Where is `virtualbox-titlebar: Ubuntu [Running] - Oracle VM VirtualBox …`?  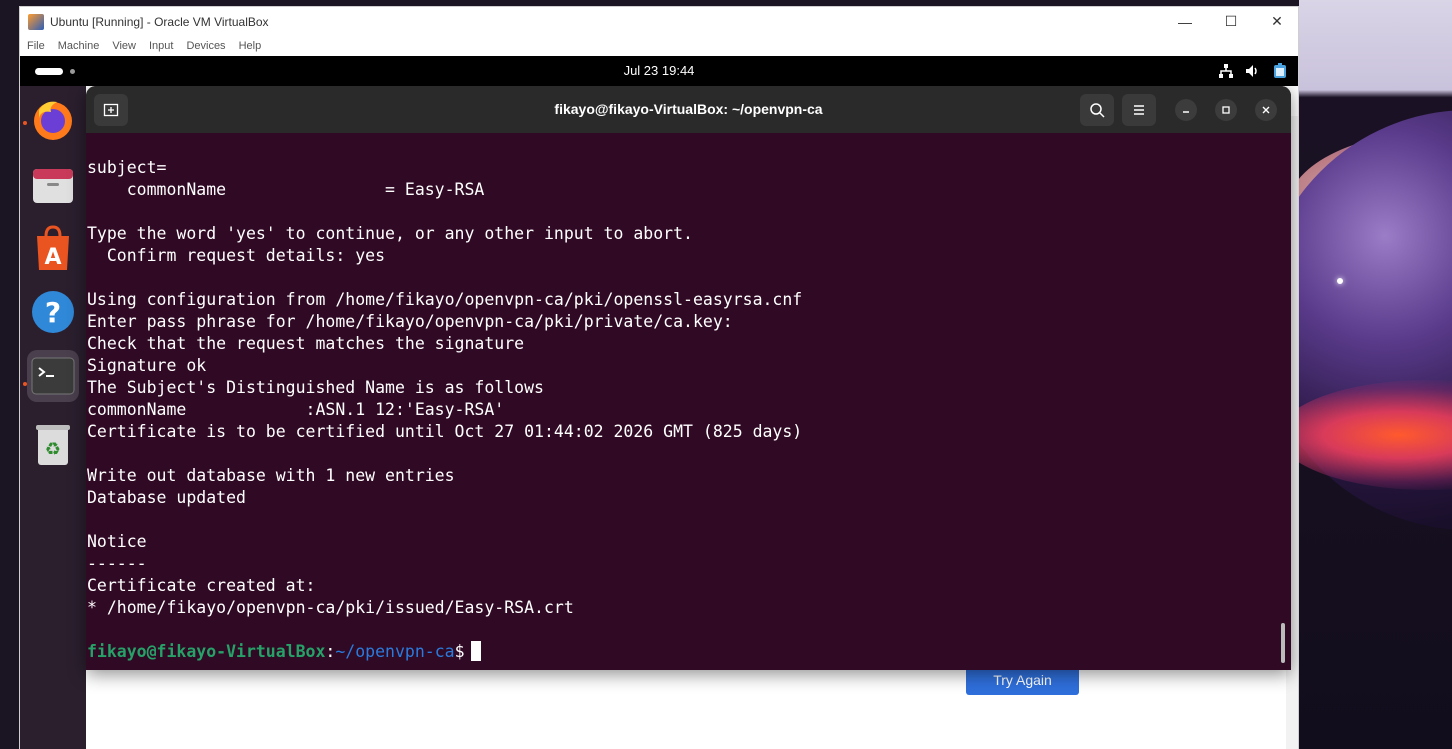 virtualbox-titlebar: Ubuntu [Running] - Oracle VM VirtualBox … is located at coordinates (659, 21).